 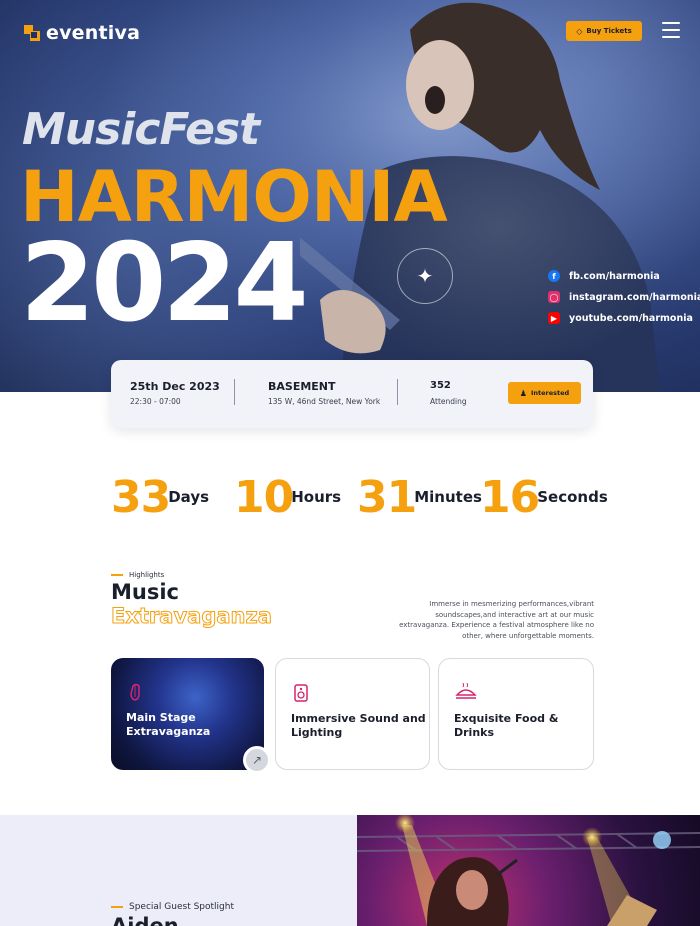 I want to click on countdown-label: Seconds, so click(x=572, y=497).